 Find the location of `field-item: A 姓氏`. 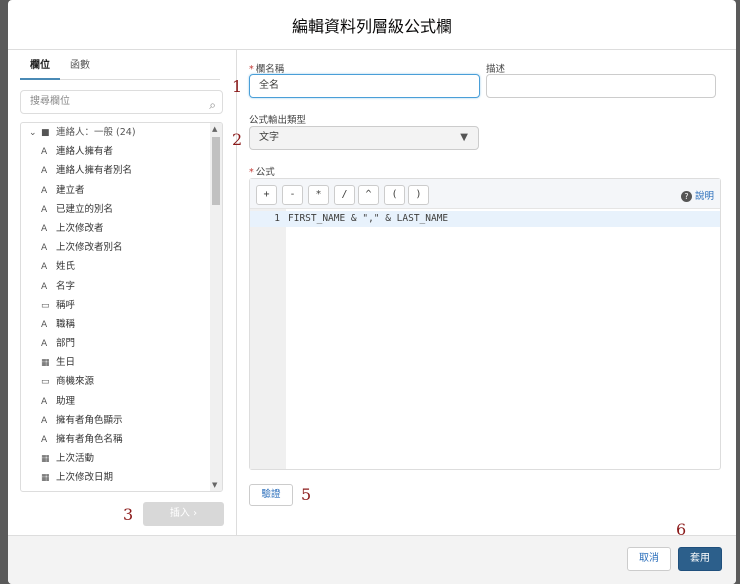

field-item: A 姓氏 is located at coordinates (121, 266).